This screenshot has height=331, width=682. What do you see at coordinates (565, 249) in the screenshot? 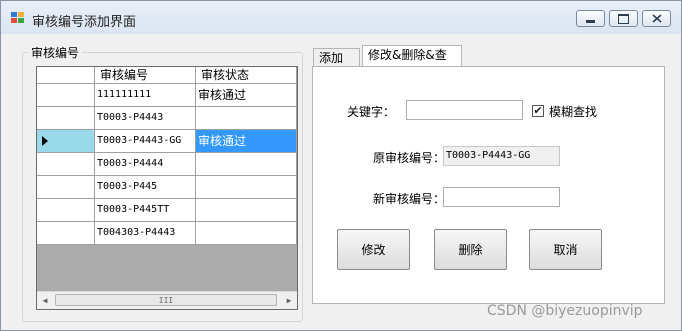
I see `cancel-button: 取消` at bounding box center [565, 249].